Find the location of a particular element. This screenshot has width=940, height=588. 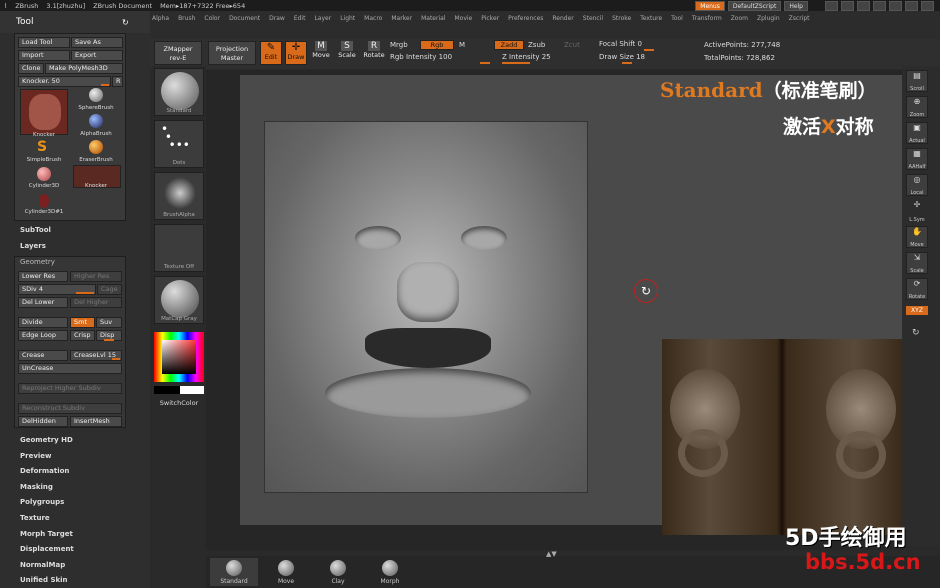

menu-item-macro: Macro is located at coordinates (373, 18).